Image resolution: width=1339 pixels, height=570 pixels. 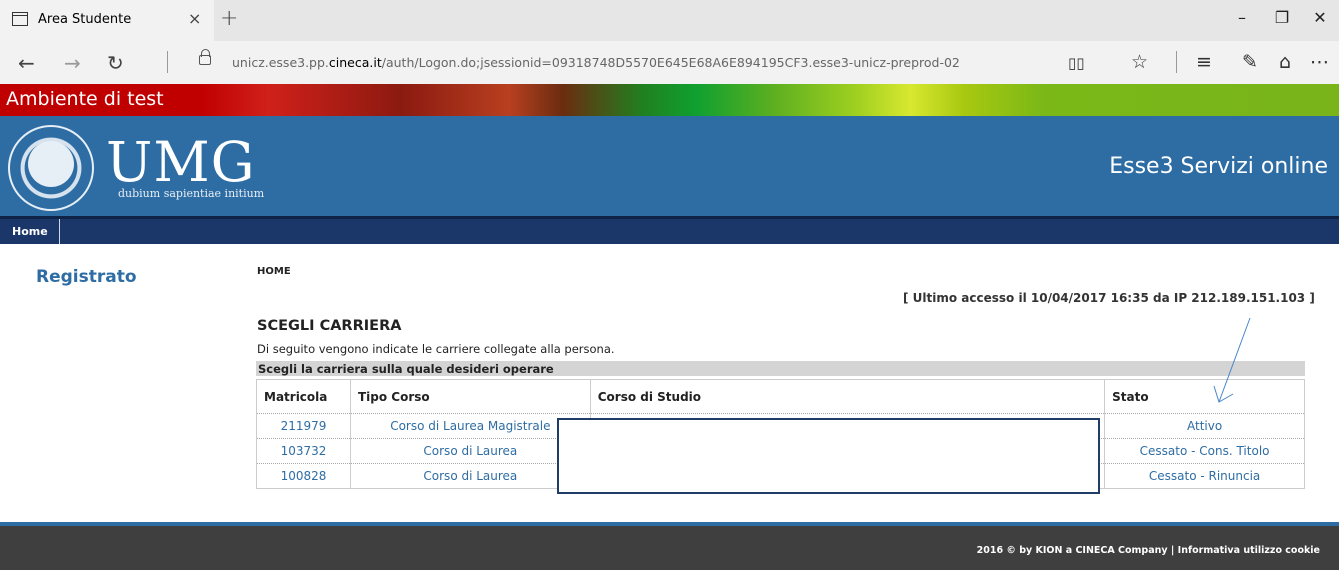 What do you see at coordinates (470, 396) in the screenshot?
I see `column-header-tipo-corso: Tipo Corso` at bounding box center [470, 396].